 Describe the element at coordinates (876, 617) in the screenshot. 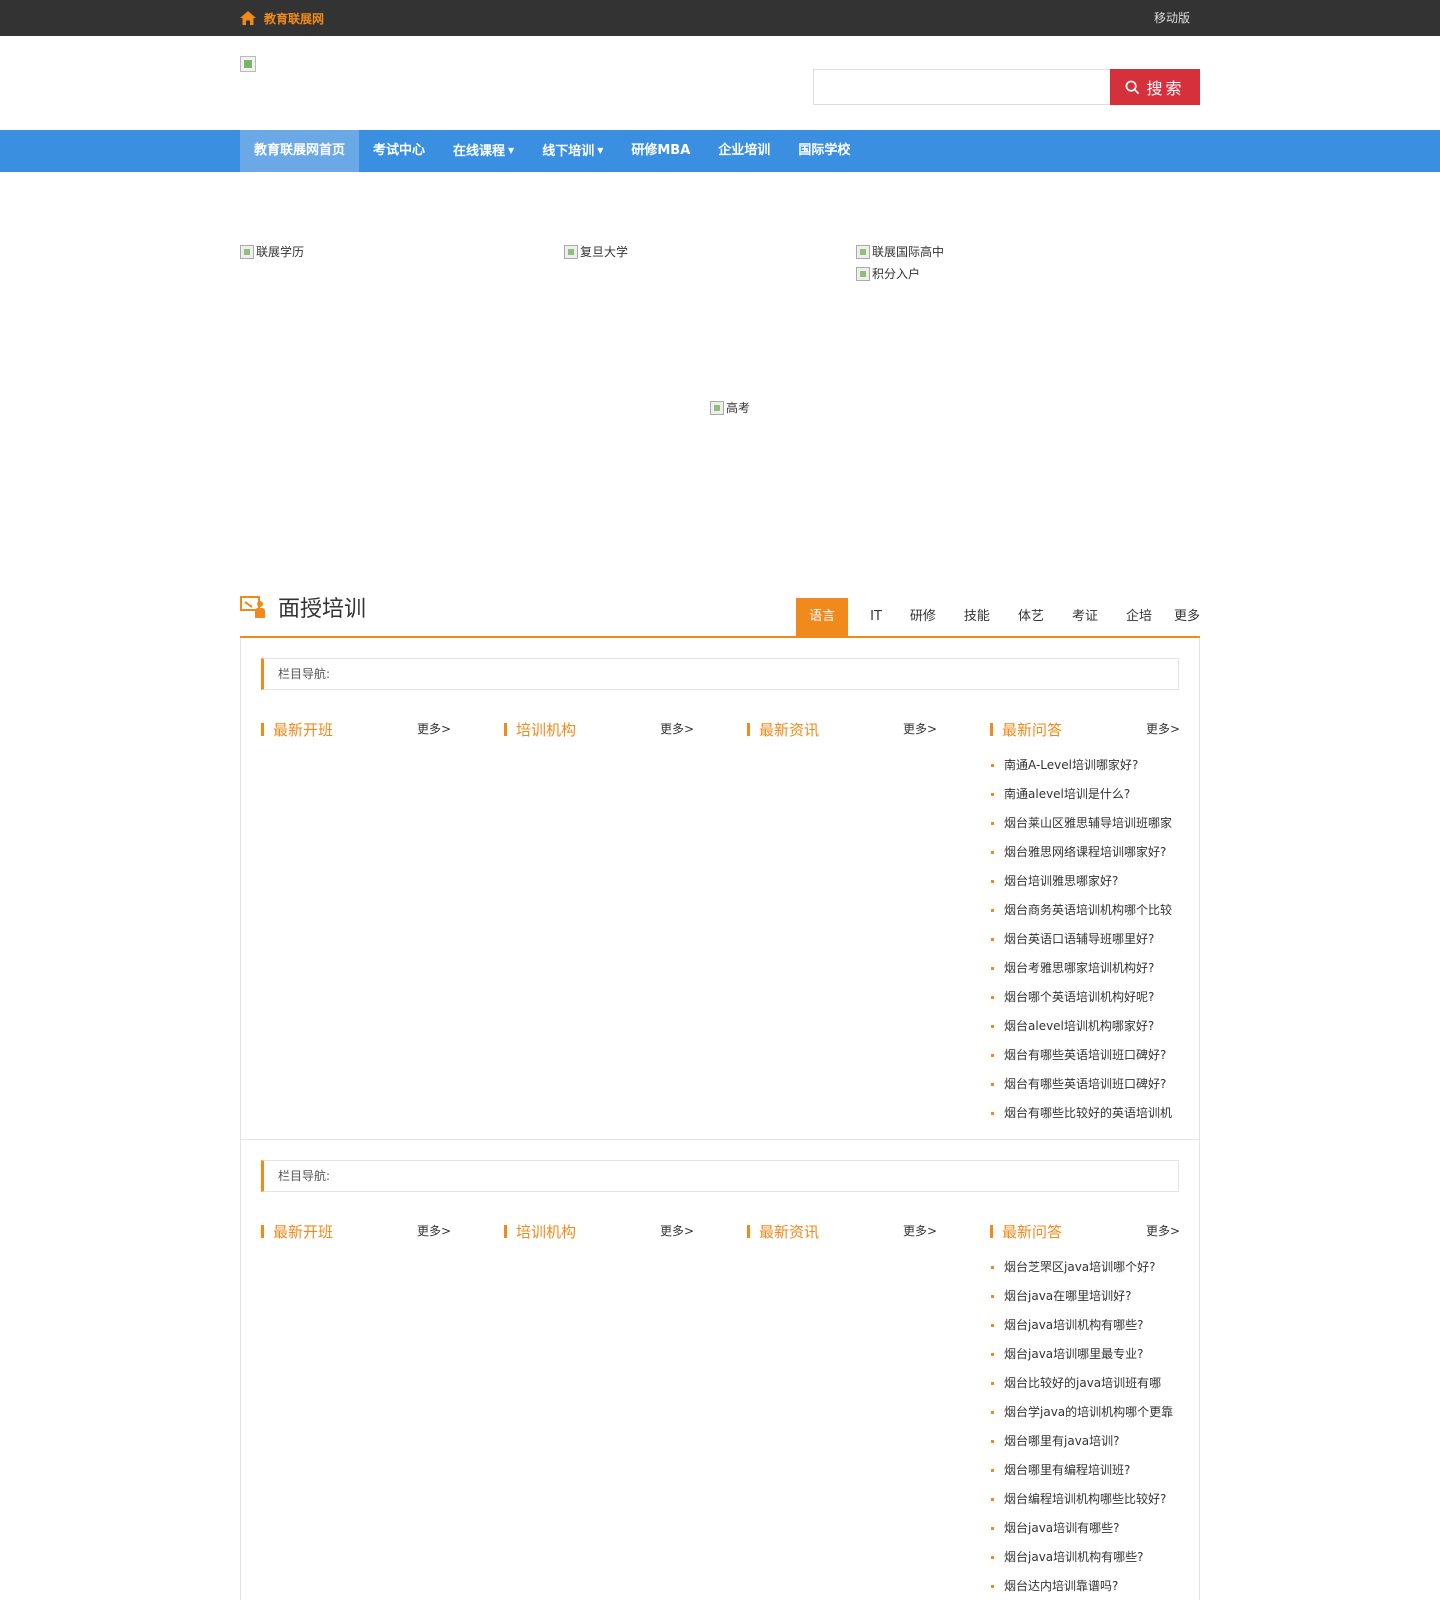

I see `tab-it: IT` at that location.